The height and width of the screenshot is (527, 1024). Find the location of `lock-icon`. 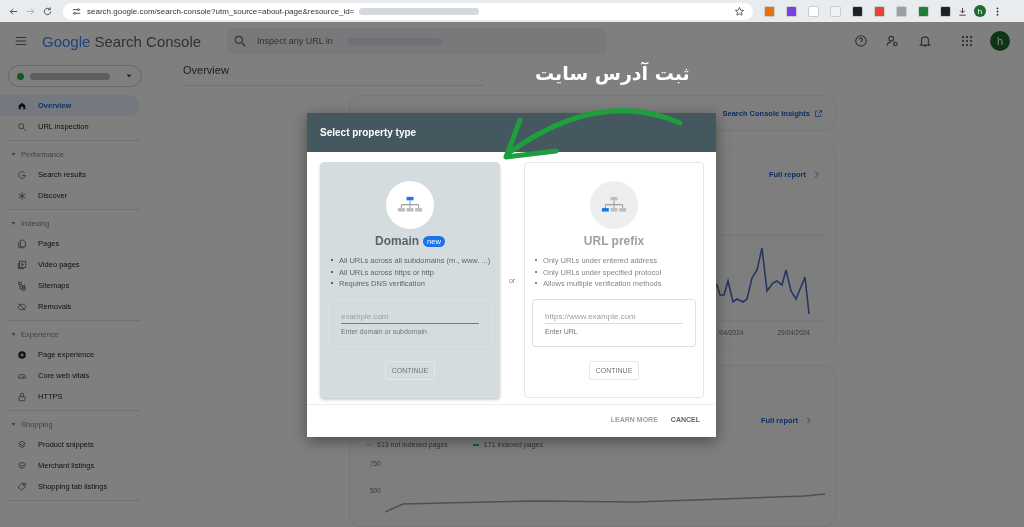

lock-icon is located at coordinates (22, 396).